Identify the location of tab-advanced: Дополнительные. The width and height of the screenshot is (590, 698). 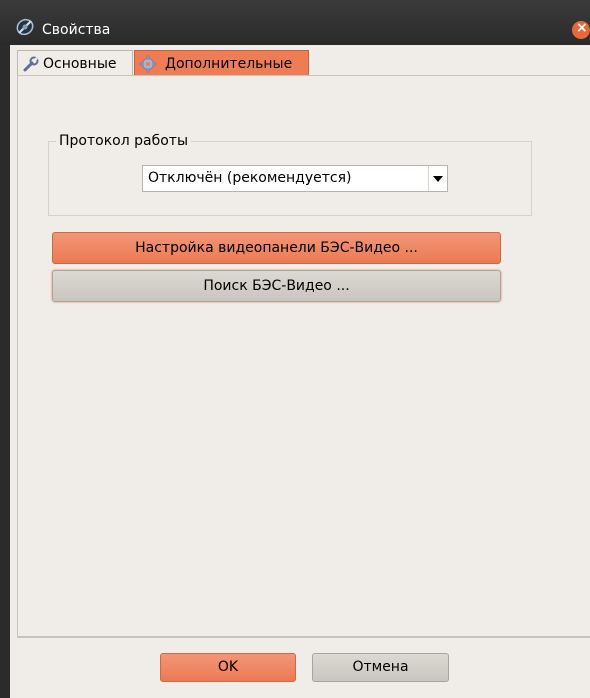
(221, 63).